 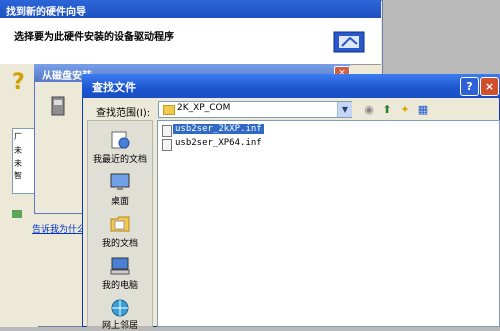 I want to click on views-menu-icon: ▦, so click(x=423, y=109).